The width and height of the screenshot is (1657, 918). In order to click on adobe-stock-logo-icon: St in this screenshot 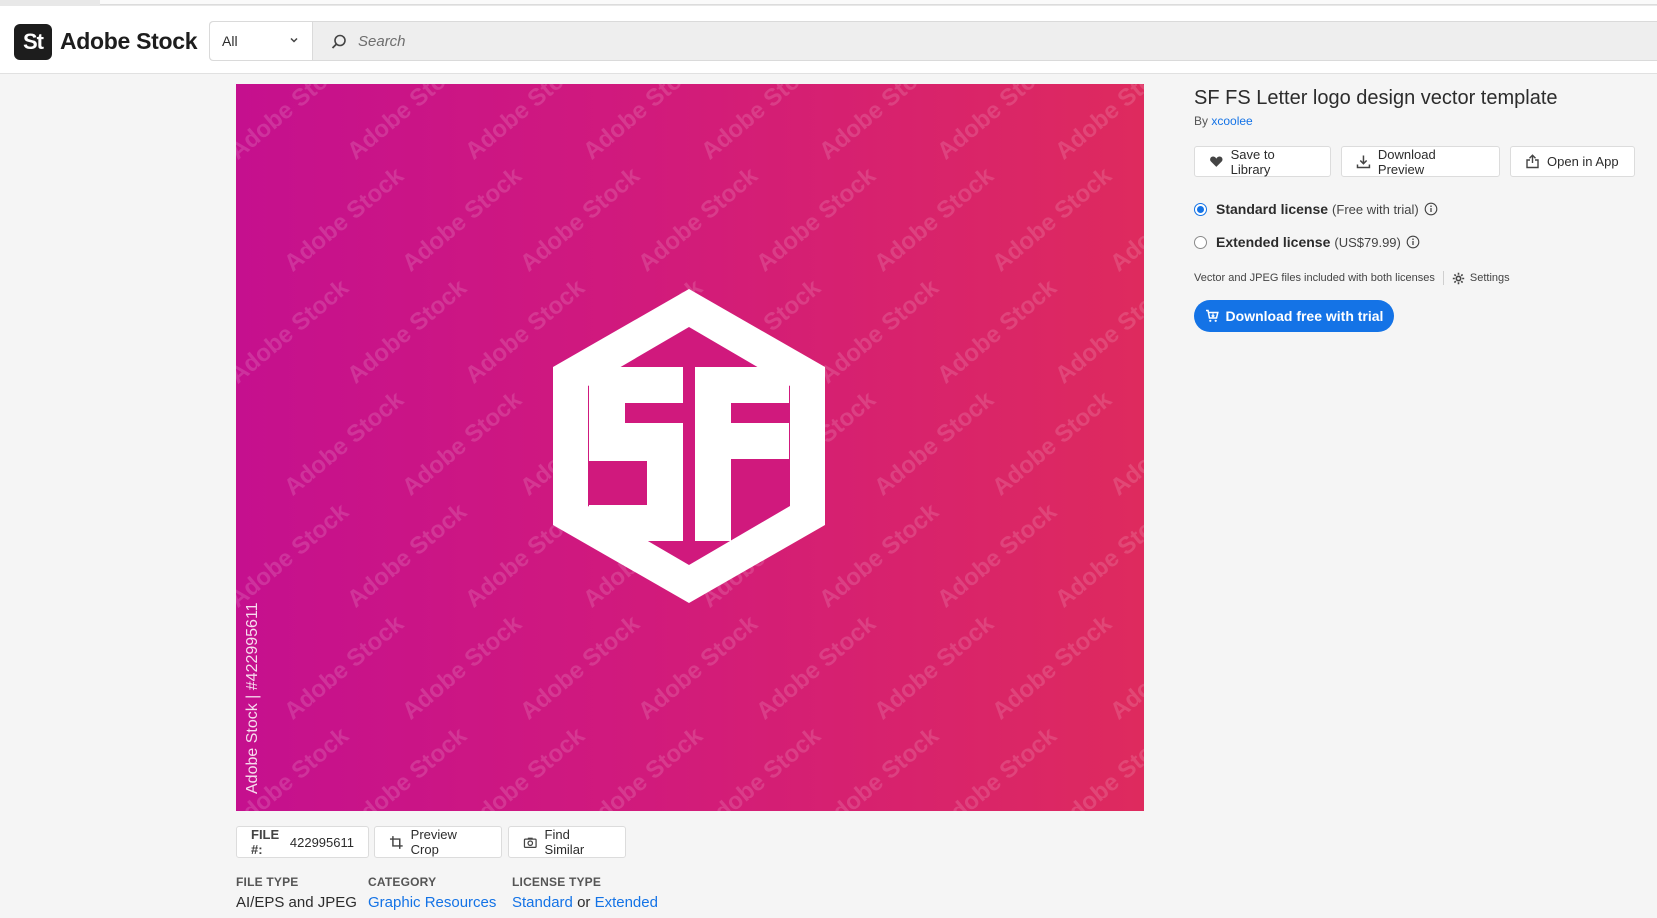, I will do `click(33, 42)`.